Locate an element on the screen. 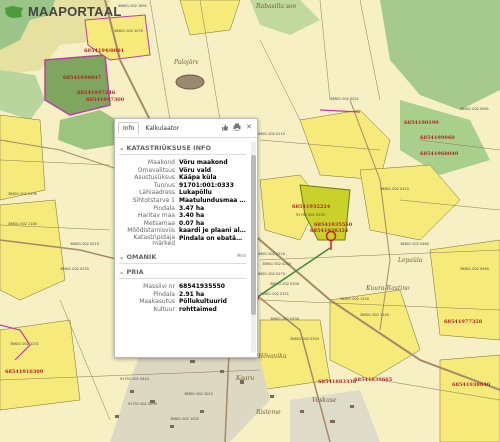  info-key: Metsamaa is located at coordinates (159, 223).